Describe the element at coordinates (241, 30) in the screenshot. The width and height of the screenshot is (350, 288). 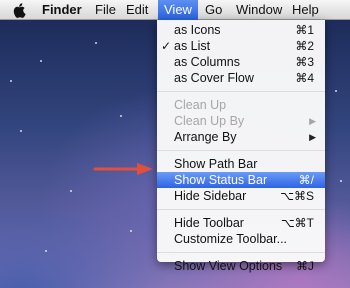
I see `menu-item-as-icons: as Icons ⌘1` at that location.